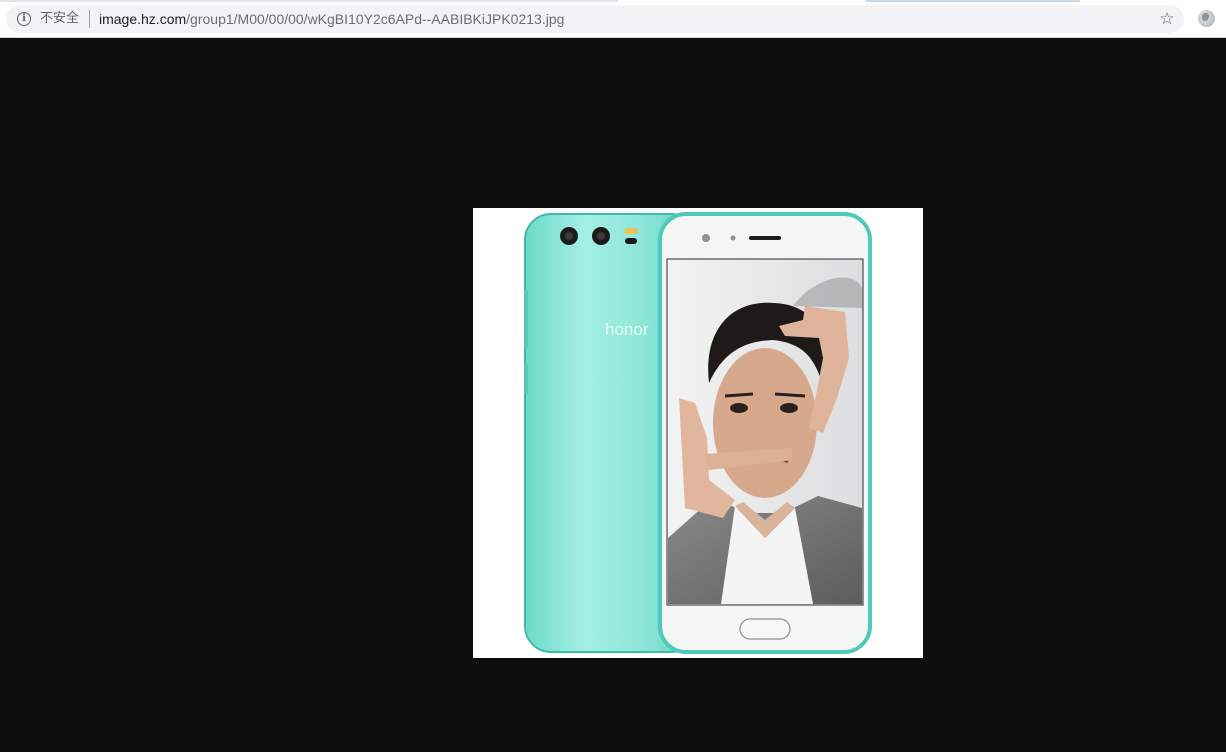  What do you see at coordinates (59, 19) in the screenshot?
I see `security-label: 不安全` at bounding box center [59, 19].